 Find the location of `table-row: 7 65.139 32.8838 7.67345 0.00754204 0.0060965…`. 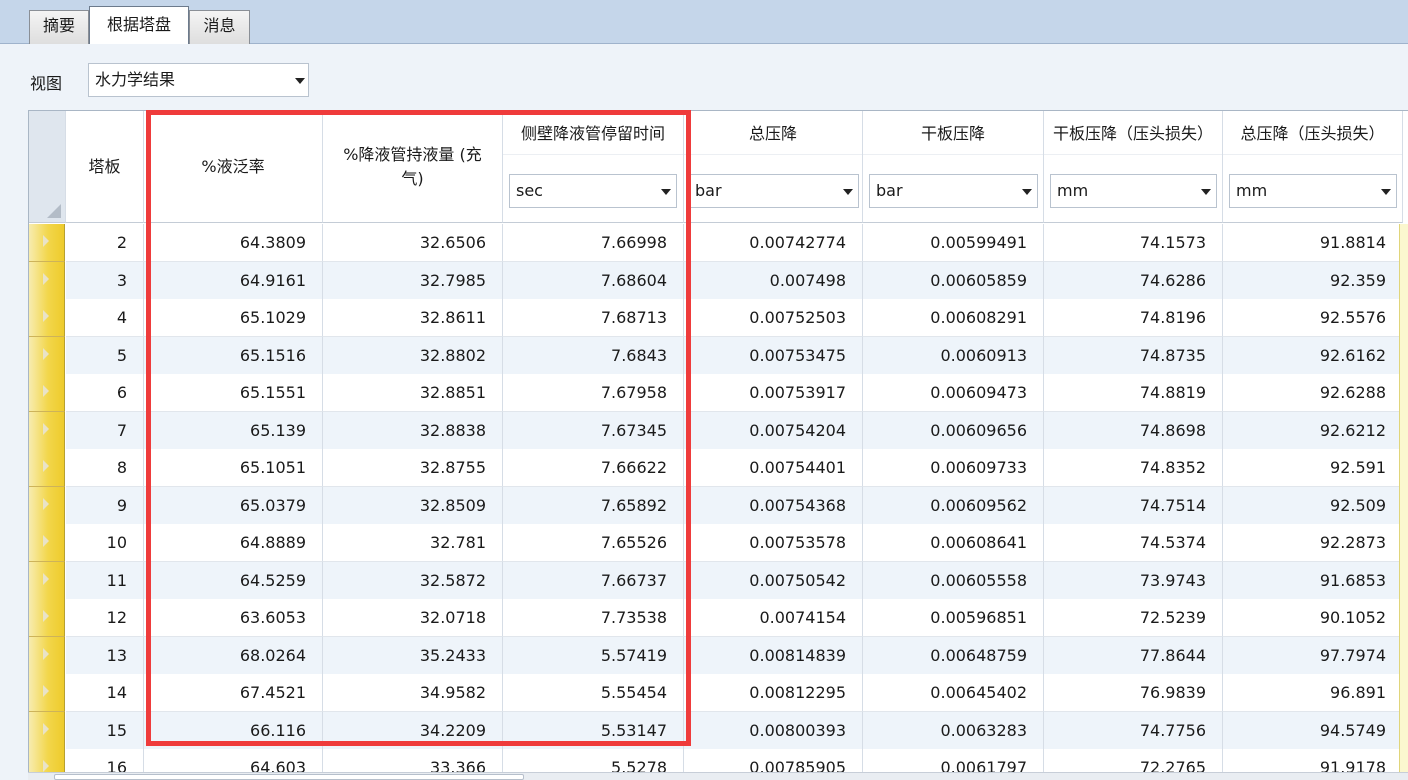

table-row: 7 65.139 32.8838 7.67345 0.00754204 0.0060965… is located at coordinates (718, 430).